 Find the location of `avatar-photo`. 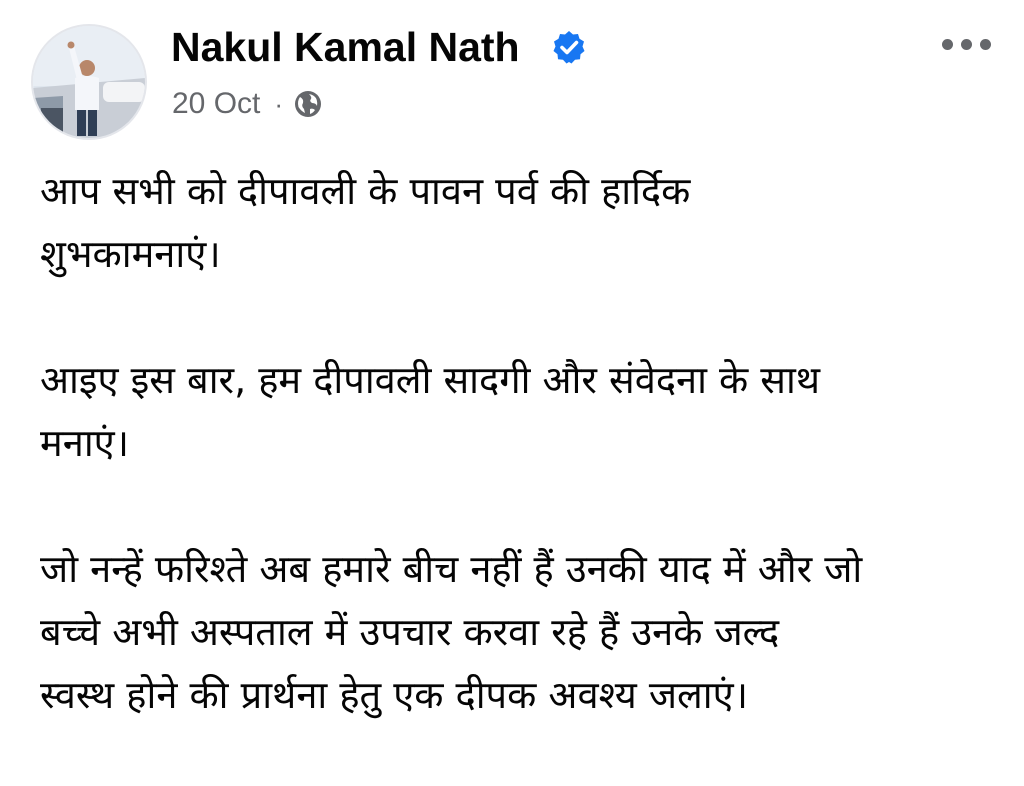

avatar-photo is located at coordinates (89, 82).